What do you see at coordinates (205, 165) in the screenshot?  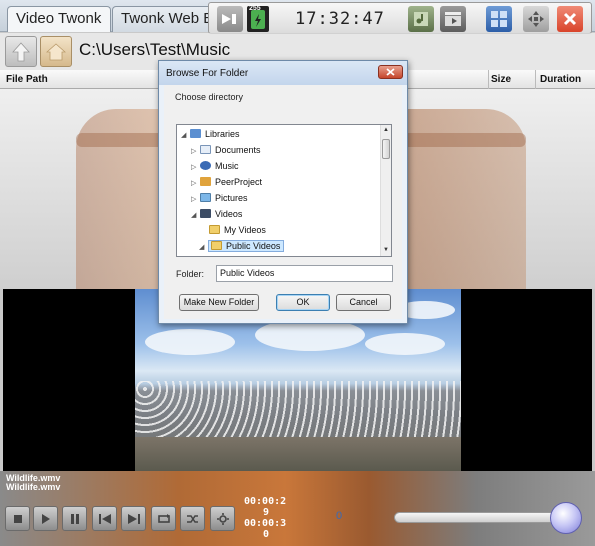 I see `music-icon` at bounding box center [205, 165].